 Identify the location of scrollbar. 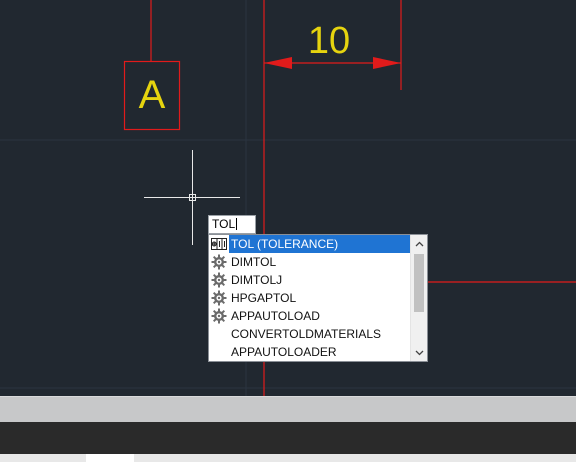
(418, 298).